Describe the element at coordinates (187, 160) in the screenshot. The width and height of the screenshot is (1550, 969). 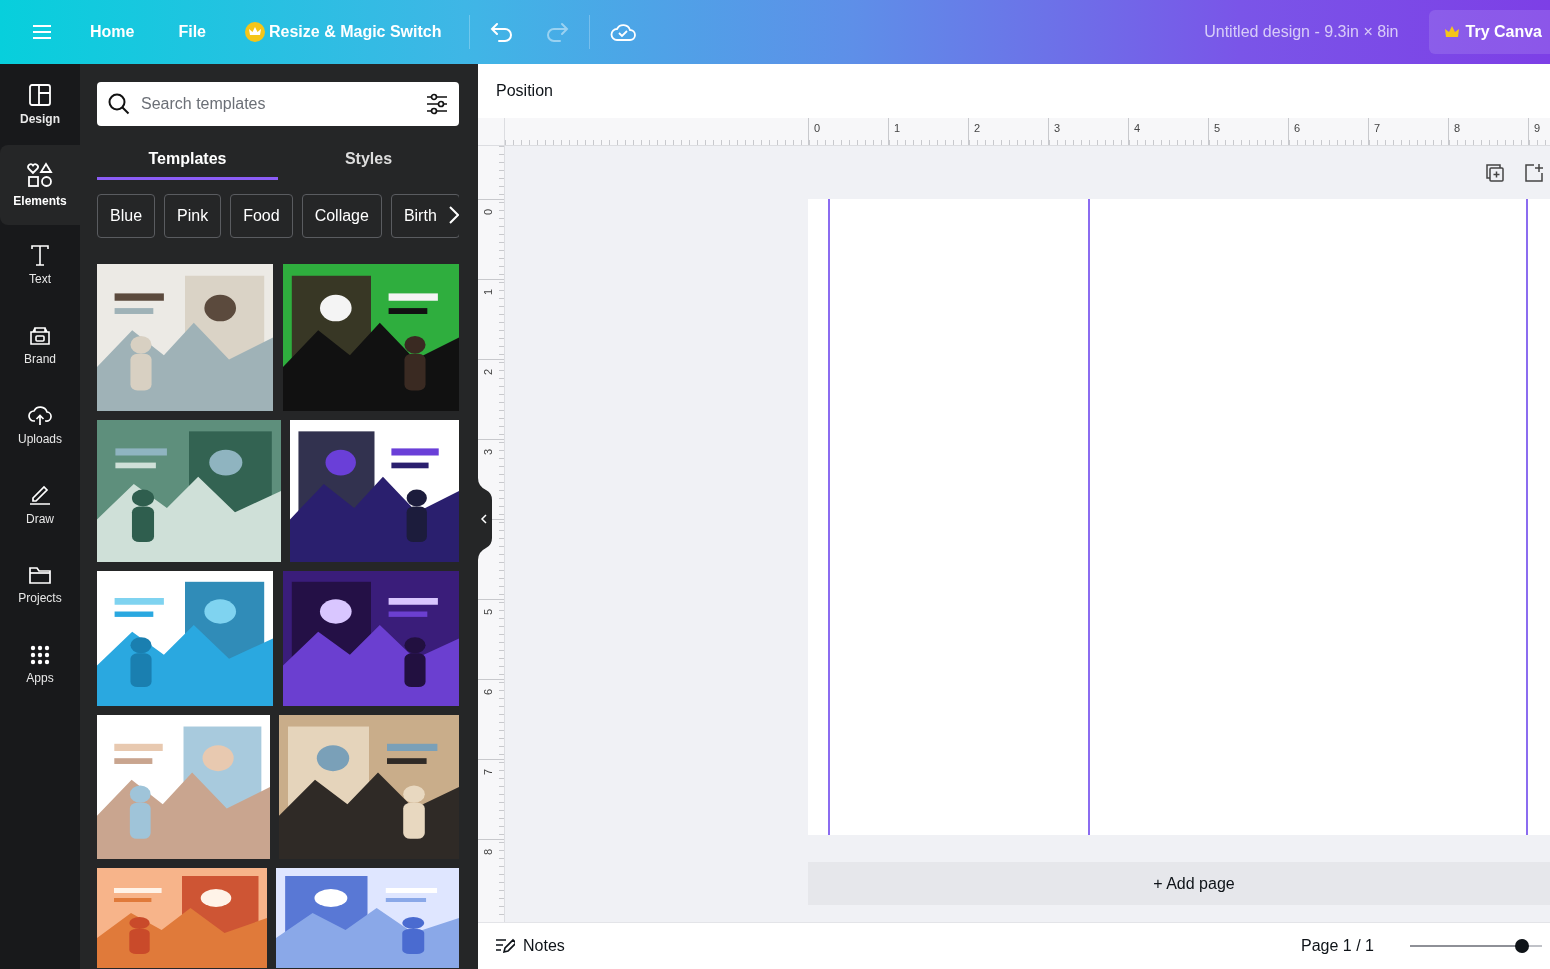
I see `panel-tab: Templates` at that location.